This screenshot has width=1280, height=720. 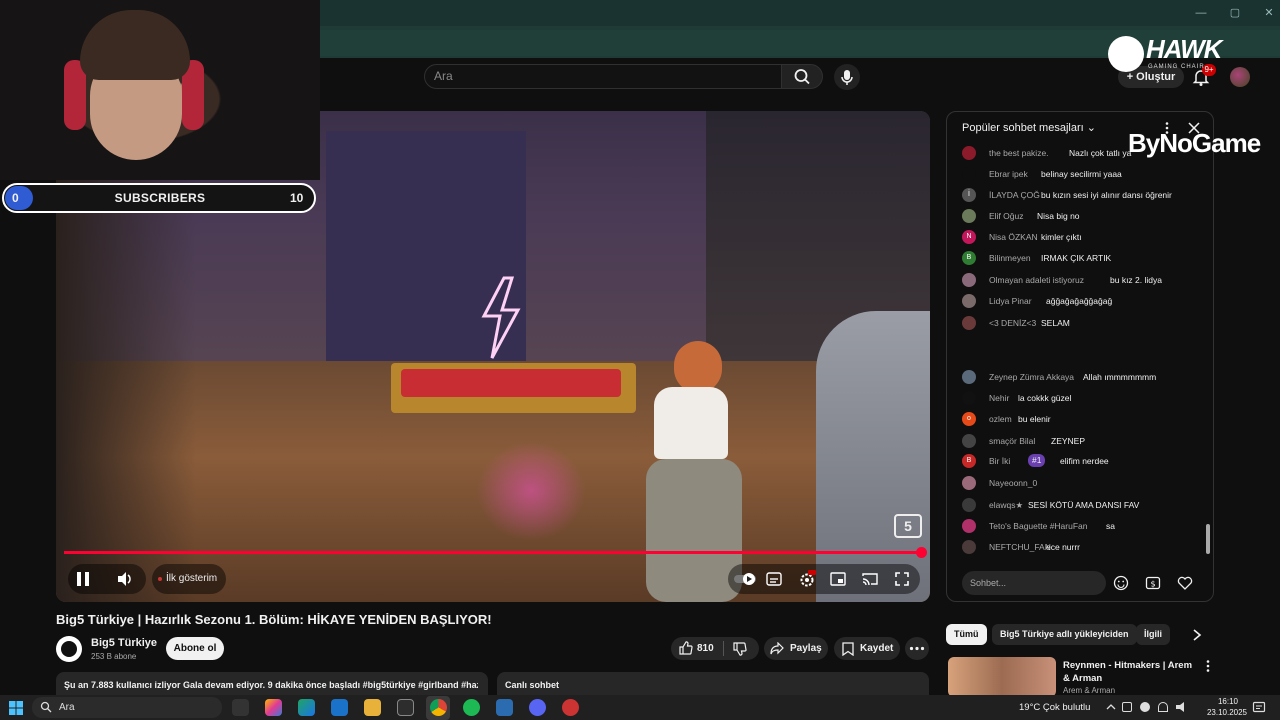 What do you see at coordinates (1111, 707) in the screenshot?
I see `tray-chevron-up-icon` at bounding box center [1111, 707].